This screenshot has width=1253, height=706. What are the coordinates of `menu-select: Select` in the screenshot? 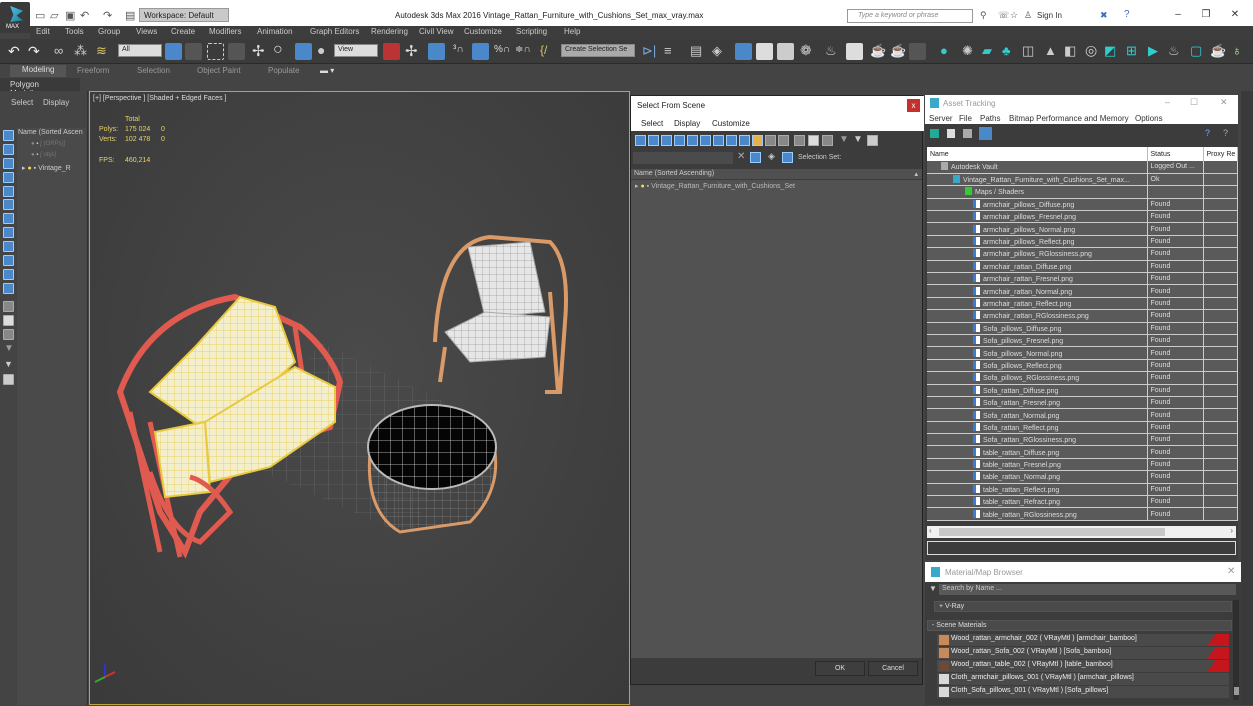 It's located at (652, 123).